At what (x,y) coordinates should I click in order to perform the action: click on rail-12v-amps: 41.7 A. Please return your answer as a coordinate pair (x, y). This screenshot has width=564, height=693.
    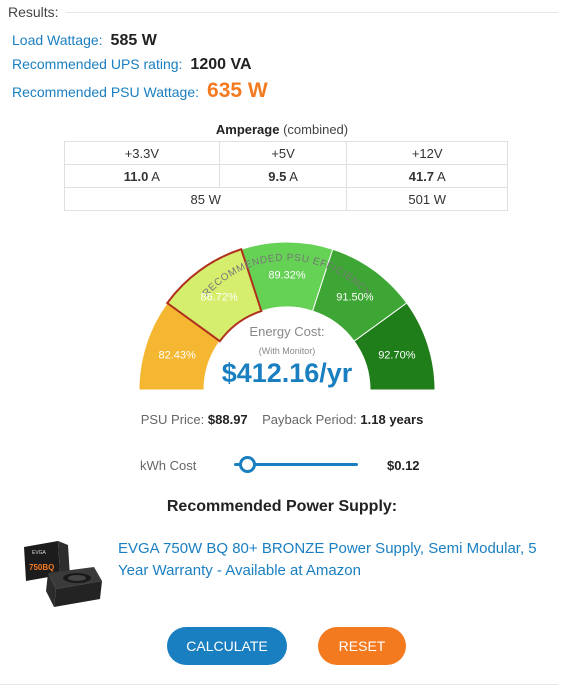
    Looking at the image, I should click on (427, 176).